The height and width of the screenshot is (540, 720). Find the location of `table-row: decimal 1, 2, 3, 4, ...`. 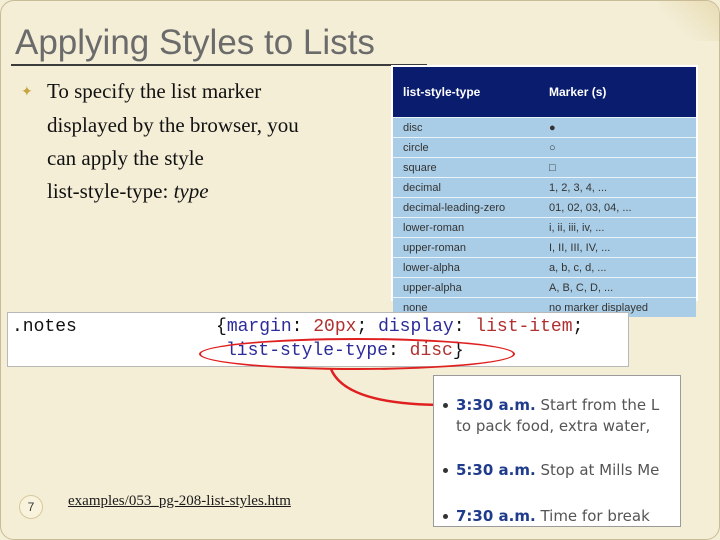

table-row: decimal 1, 2, 3, 4, ... is located at coordinates (544, 187).